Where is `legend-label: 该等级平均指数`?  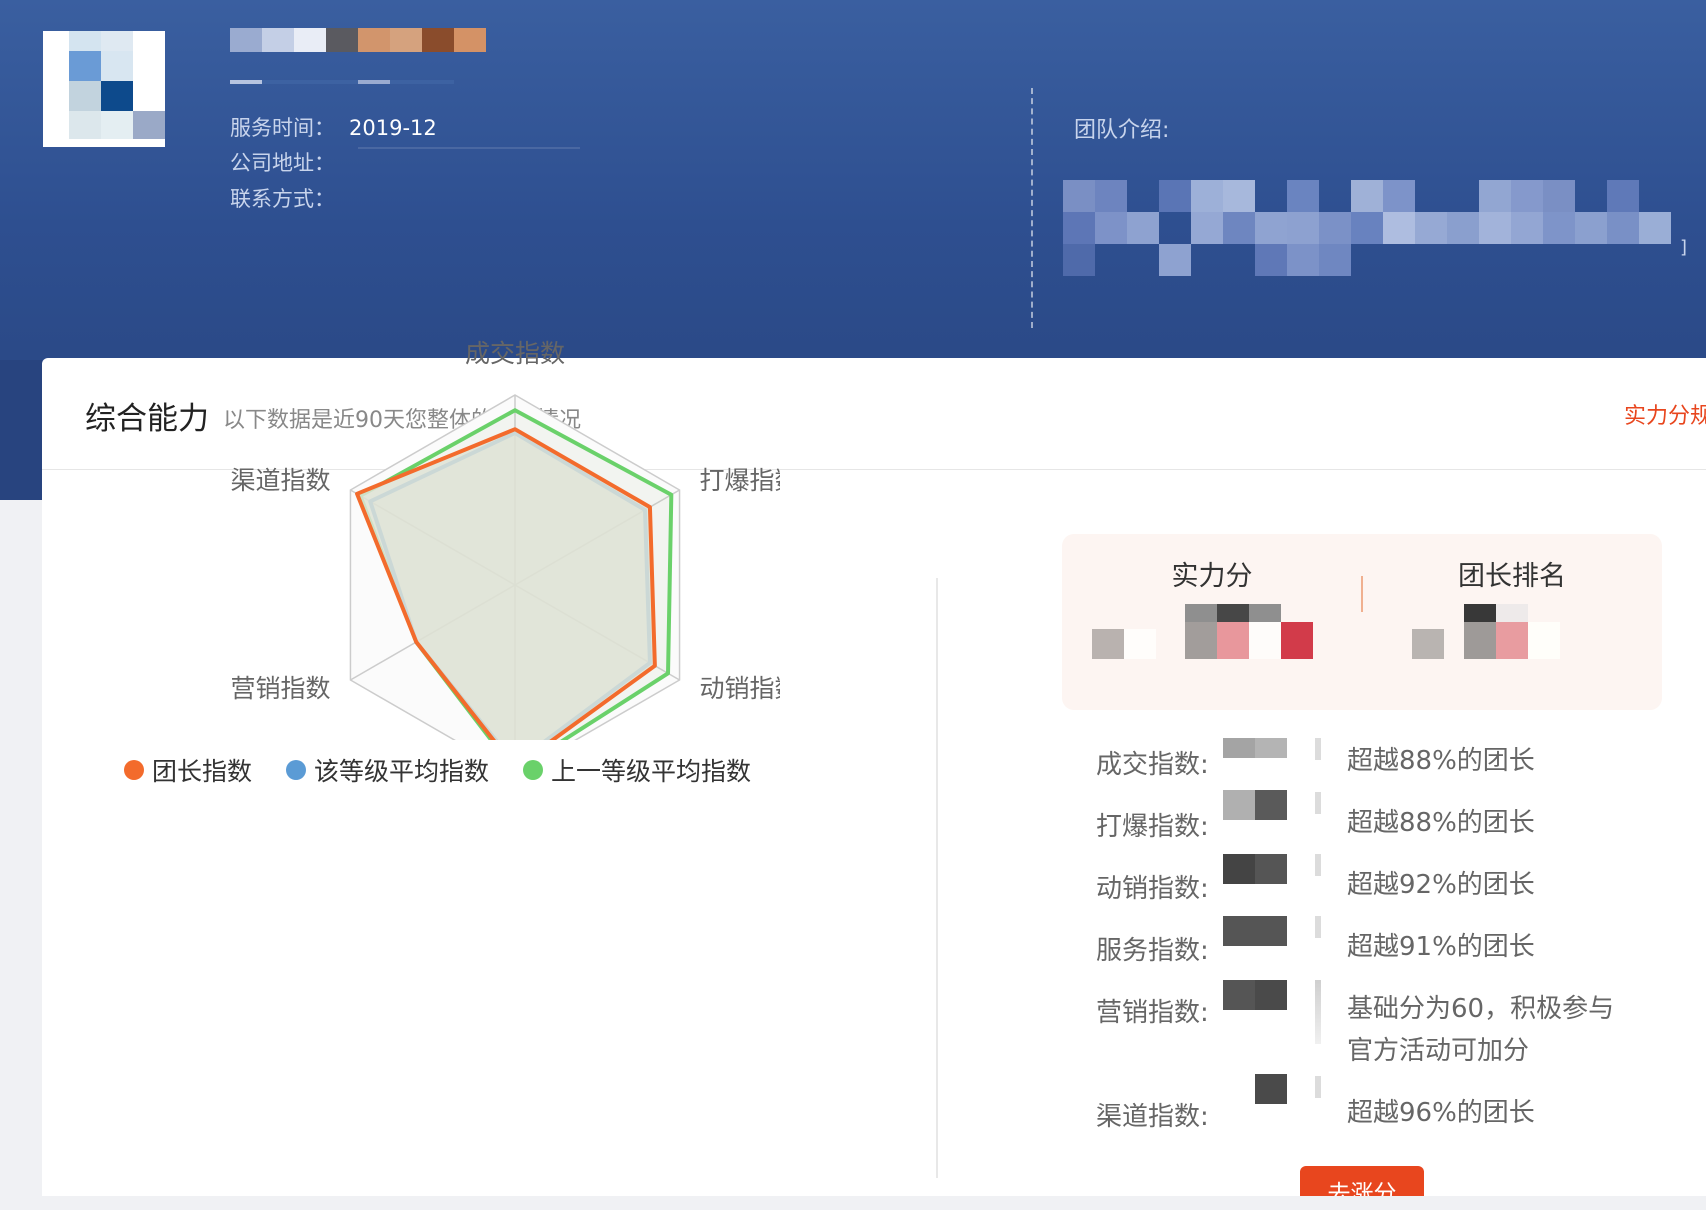
legend-label: 该等级平均指数 is located at coordinates (402, 771).